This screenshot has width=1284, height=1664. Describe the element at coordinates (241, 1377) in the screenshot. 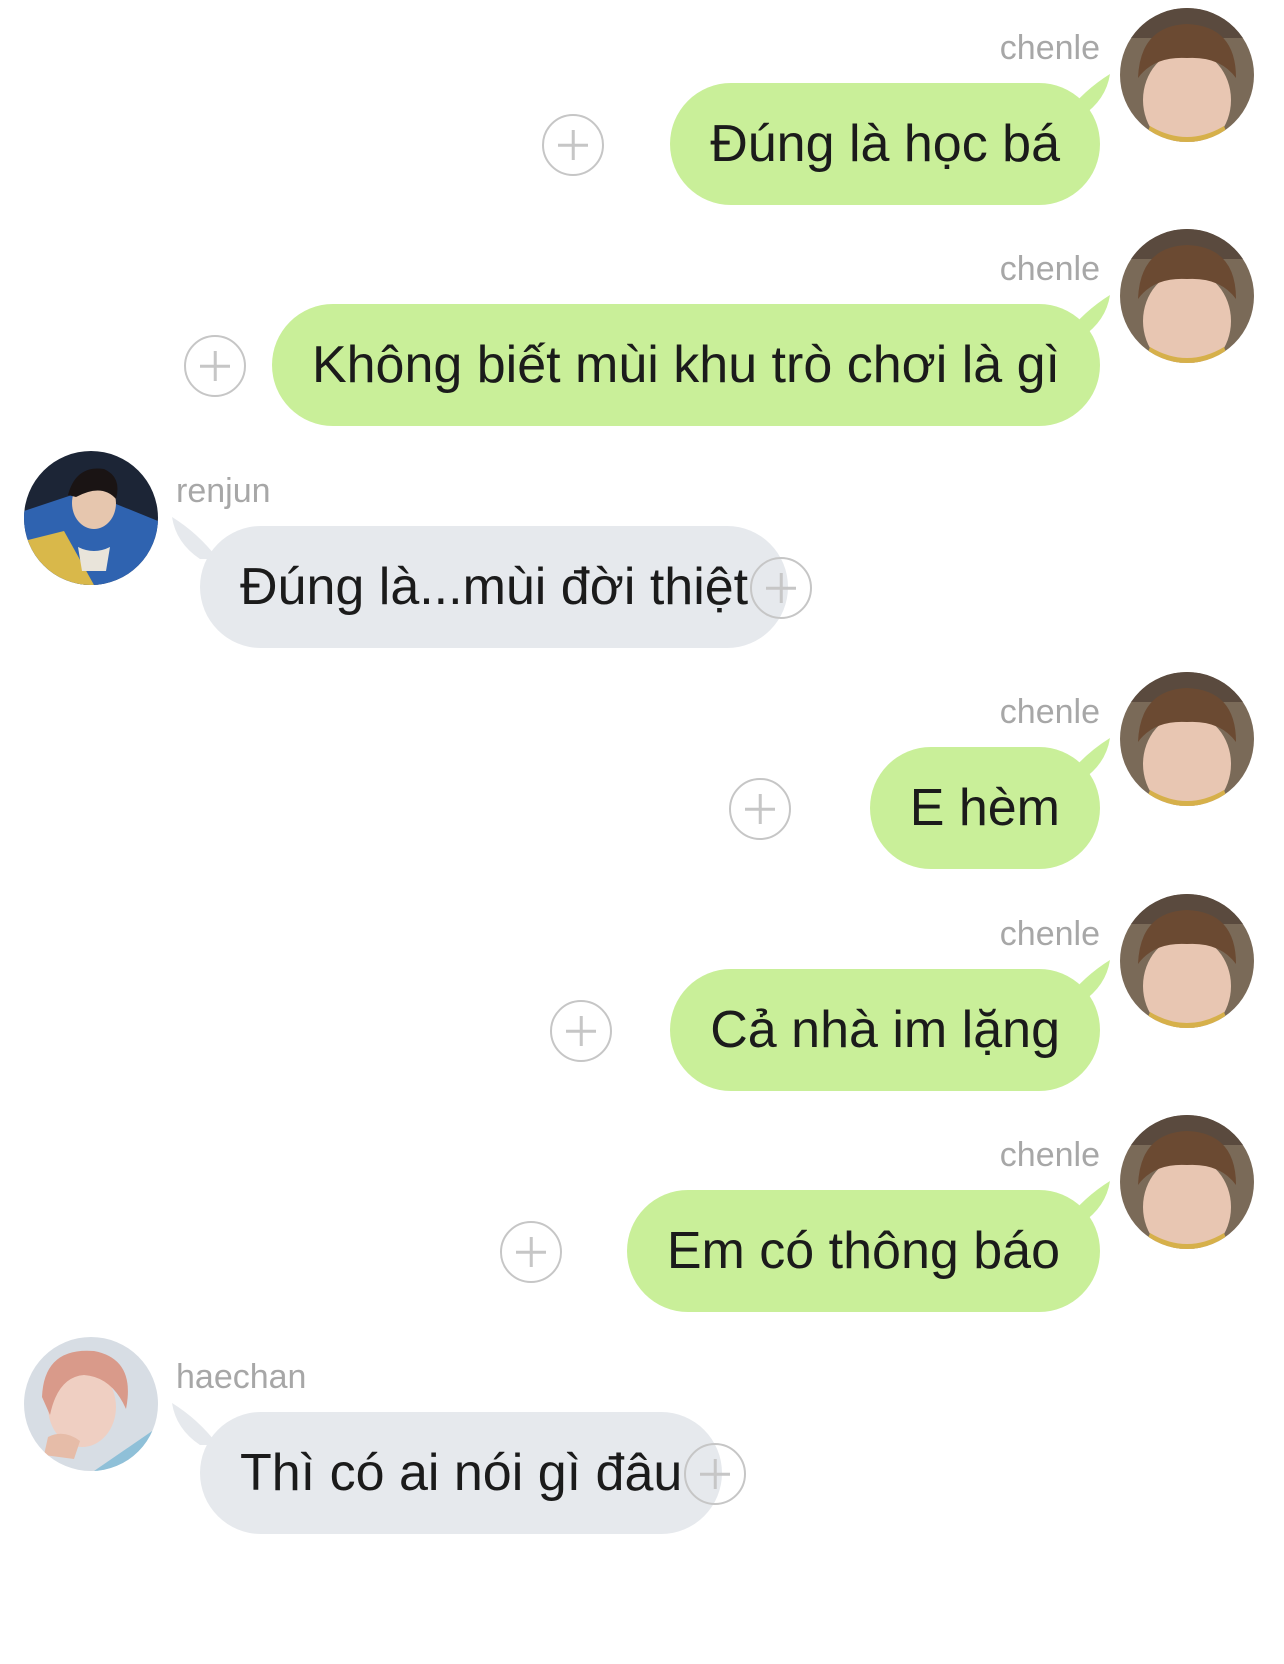

I see `sender-name: haechan` at that location.